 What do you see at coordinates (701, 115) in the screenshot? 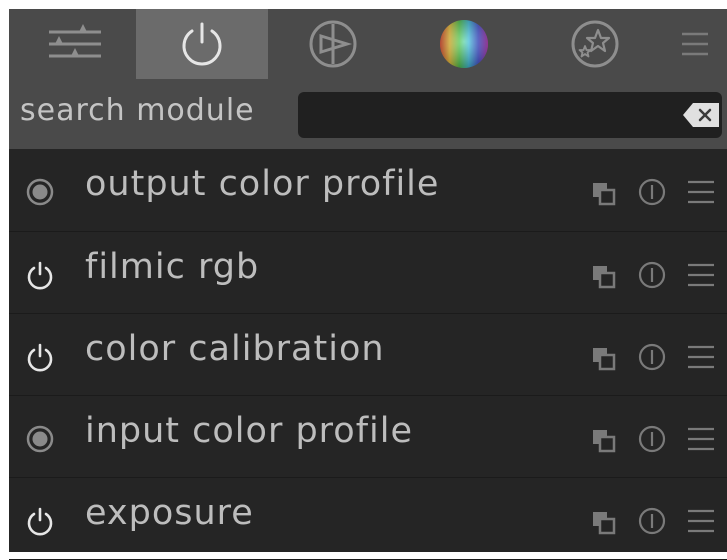
I see `clear-search-icon` at bounding box center [701, 115].